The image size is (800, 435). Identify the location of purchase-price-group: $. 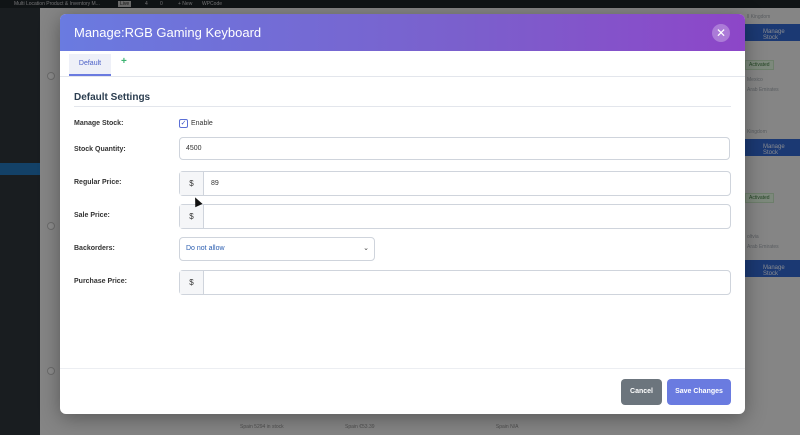
(455, 282).